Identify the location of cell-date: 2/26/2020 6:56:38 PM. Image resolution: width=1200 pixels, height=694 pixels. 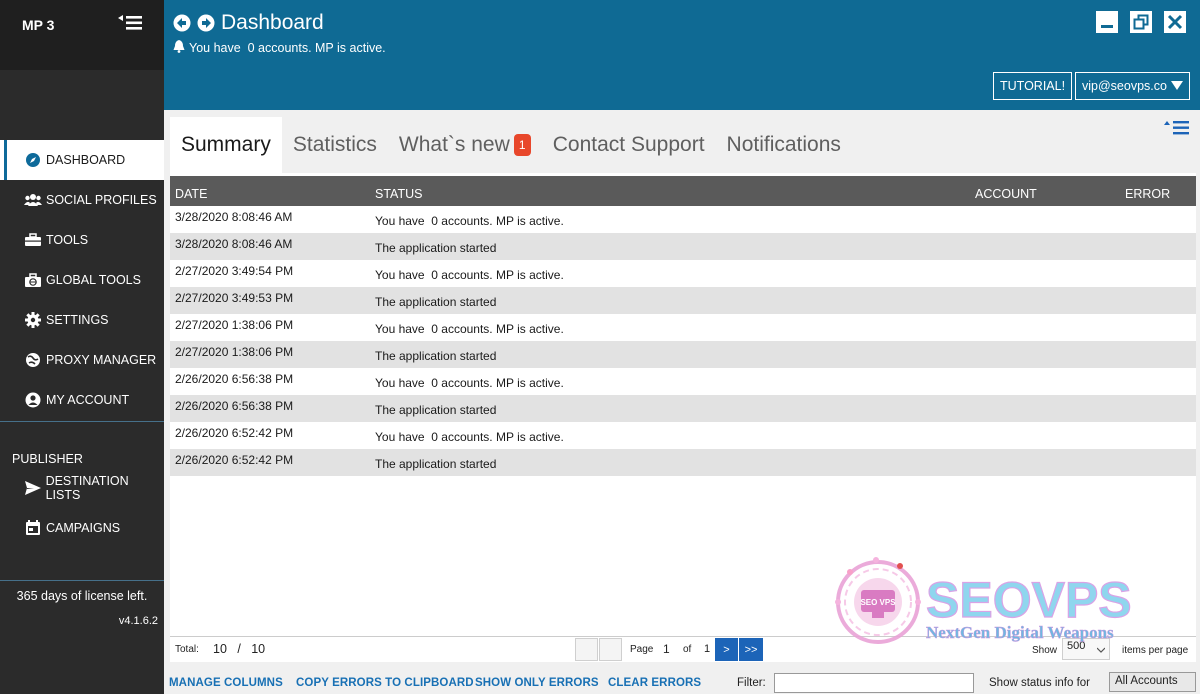
(234, 406).